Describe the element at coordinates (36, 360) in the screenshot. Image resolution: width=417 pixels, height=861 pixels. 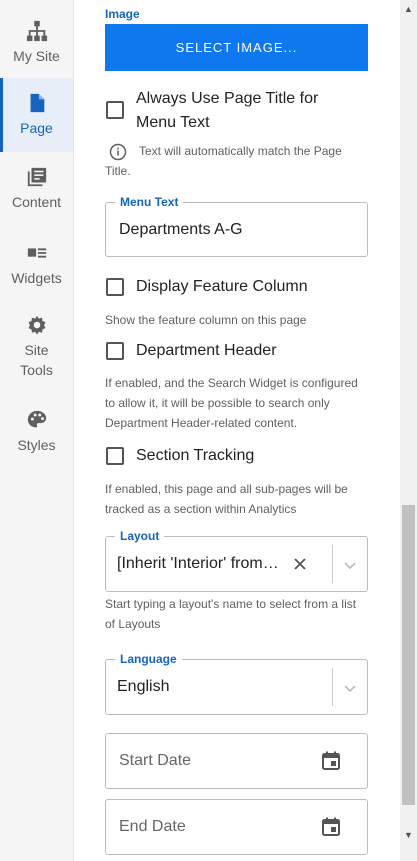
I see `nav-label: Site Tools` at that location.